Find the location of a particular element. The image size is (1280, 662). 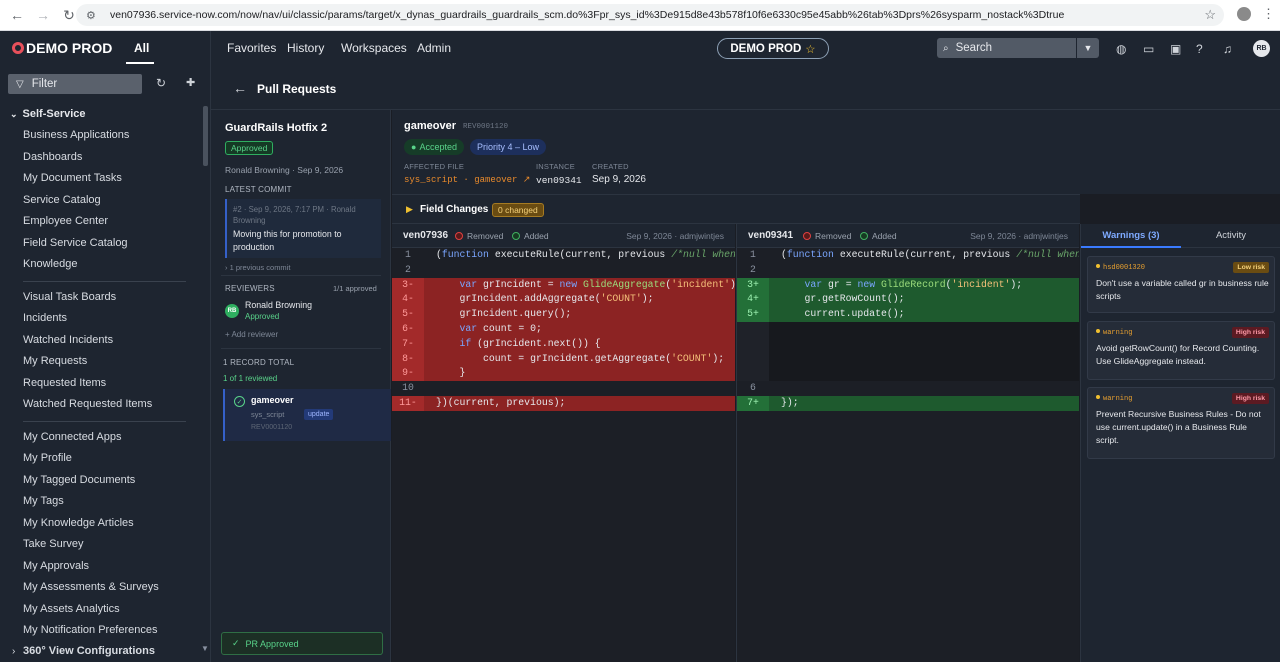

affected-file-link: sys_script · gameover ↗ is located at coordinates (467, 180).